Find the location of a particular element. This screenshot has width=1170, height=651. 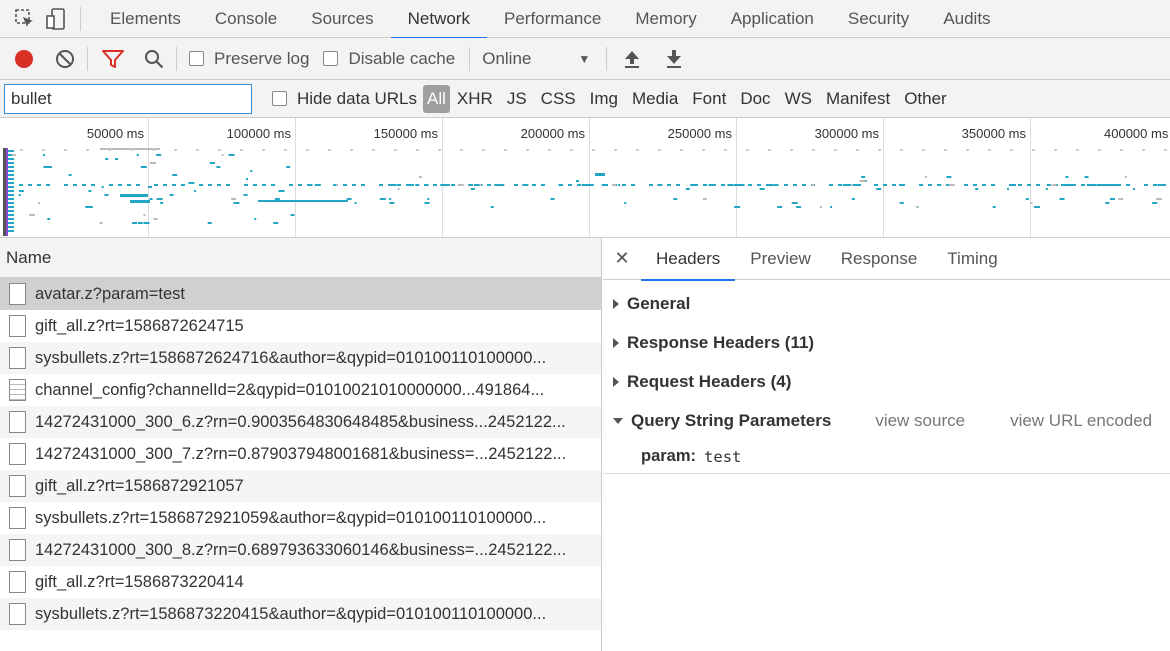

tab-network: Network is located at coordinates (439, 19).